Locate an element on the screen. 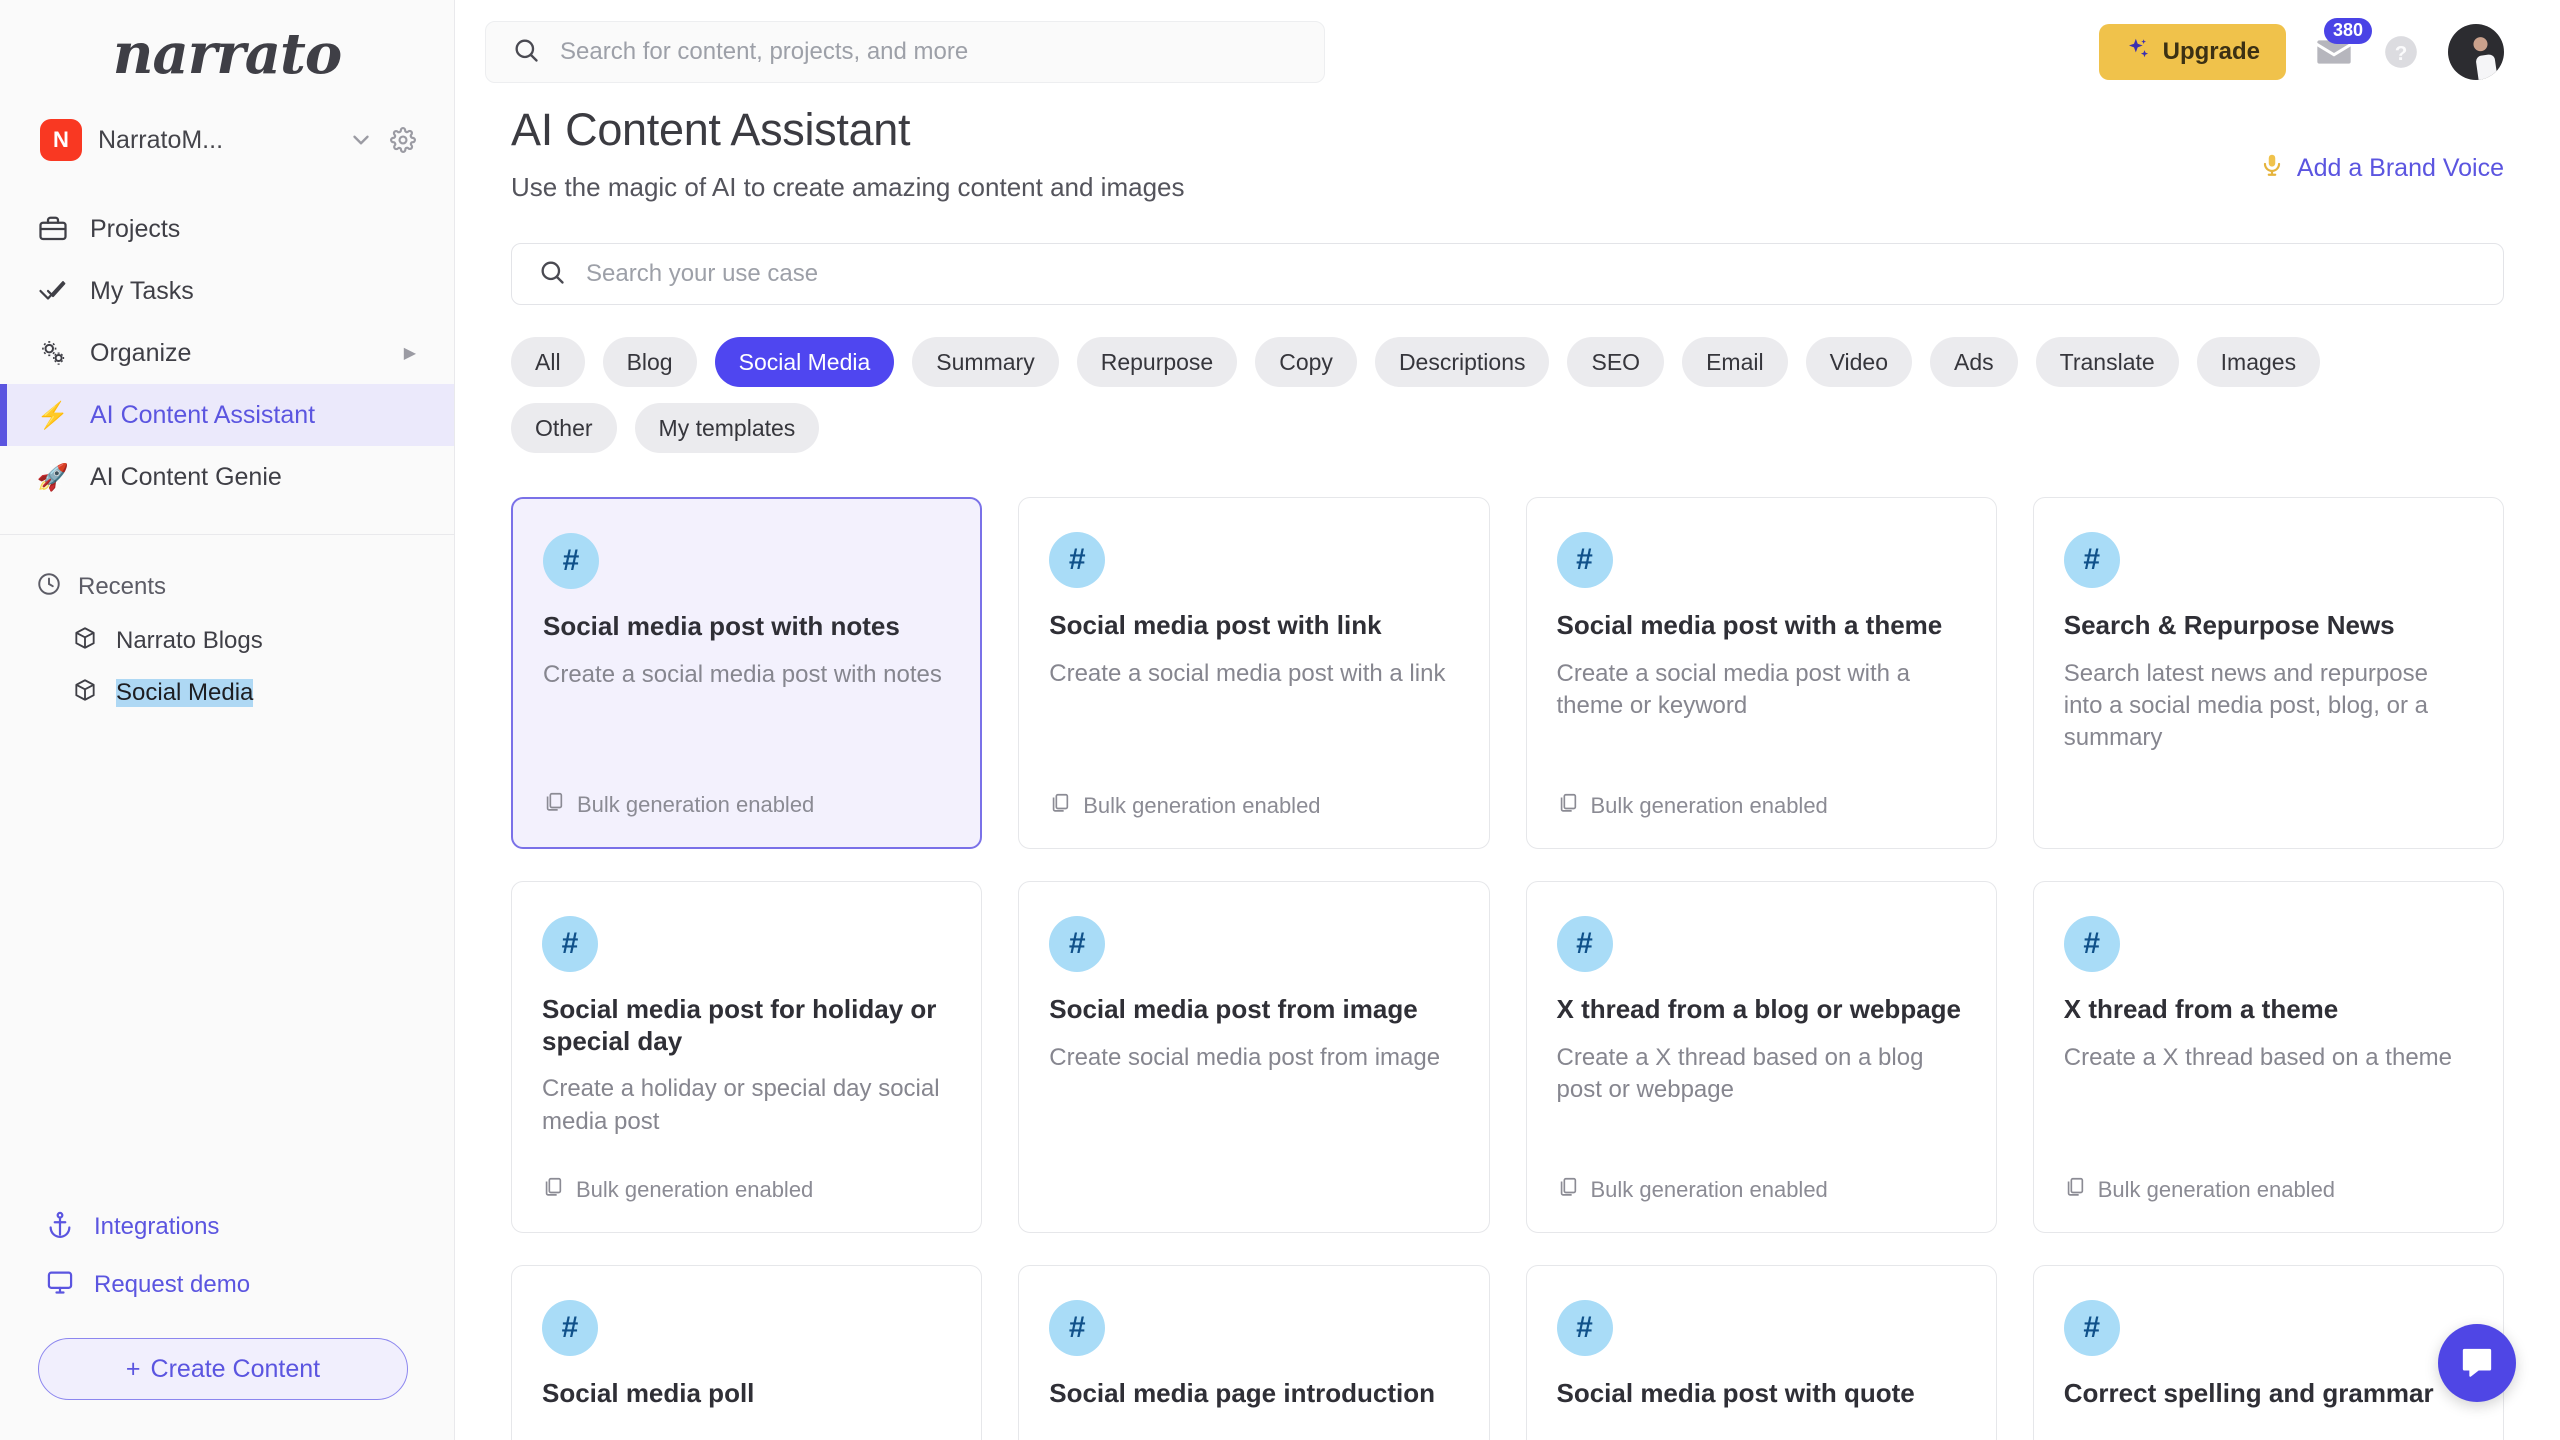  recent-item-social-media: Social Media is located at coordinates (227, 693).